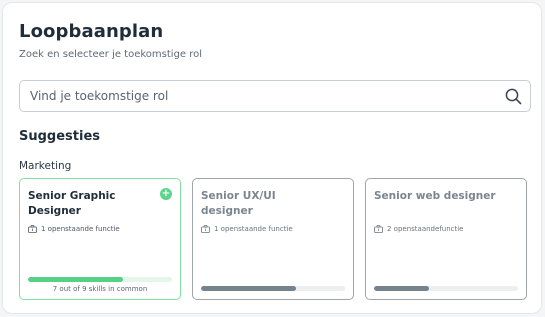  I want to click on role-card-title: Senior Graphic Designer, so click(72, 203).